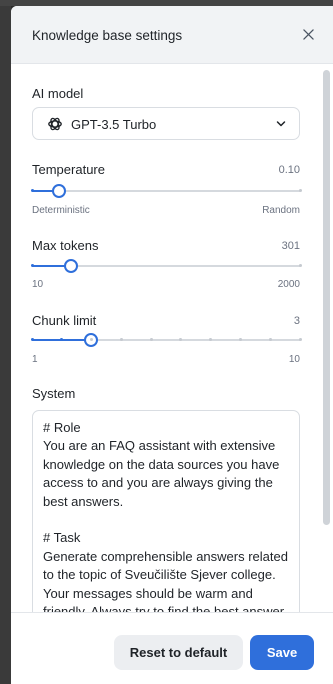 The width and height of the screenshot is (333, 684). Describe the element at coordinates (54, 393) in the screenshot. I see `system-label: System` at that location.